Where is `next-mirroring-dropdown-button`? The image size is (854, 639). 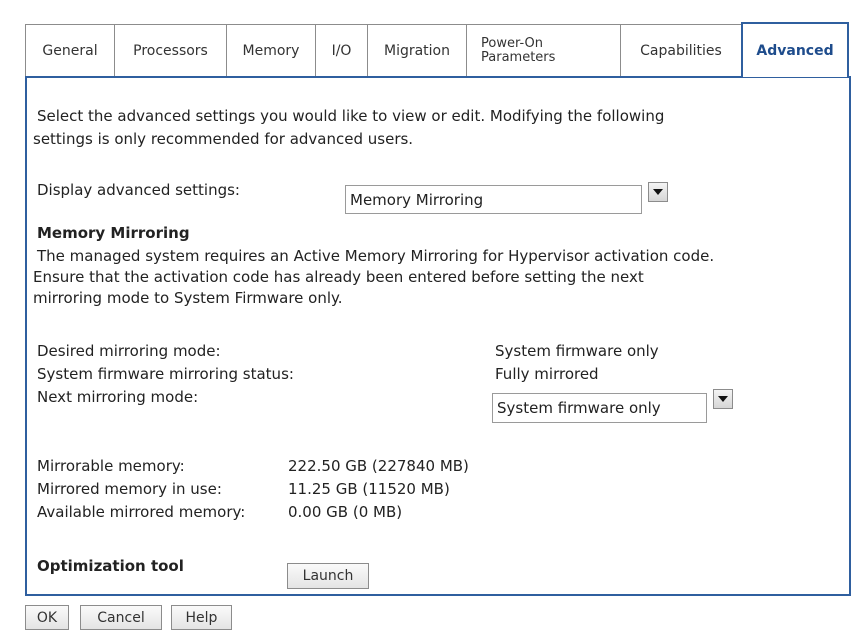
next-mirroring-dropdown-button is located at coordinates (723, 399).